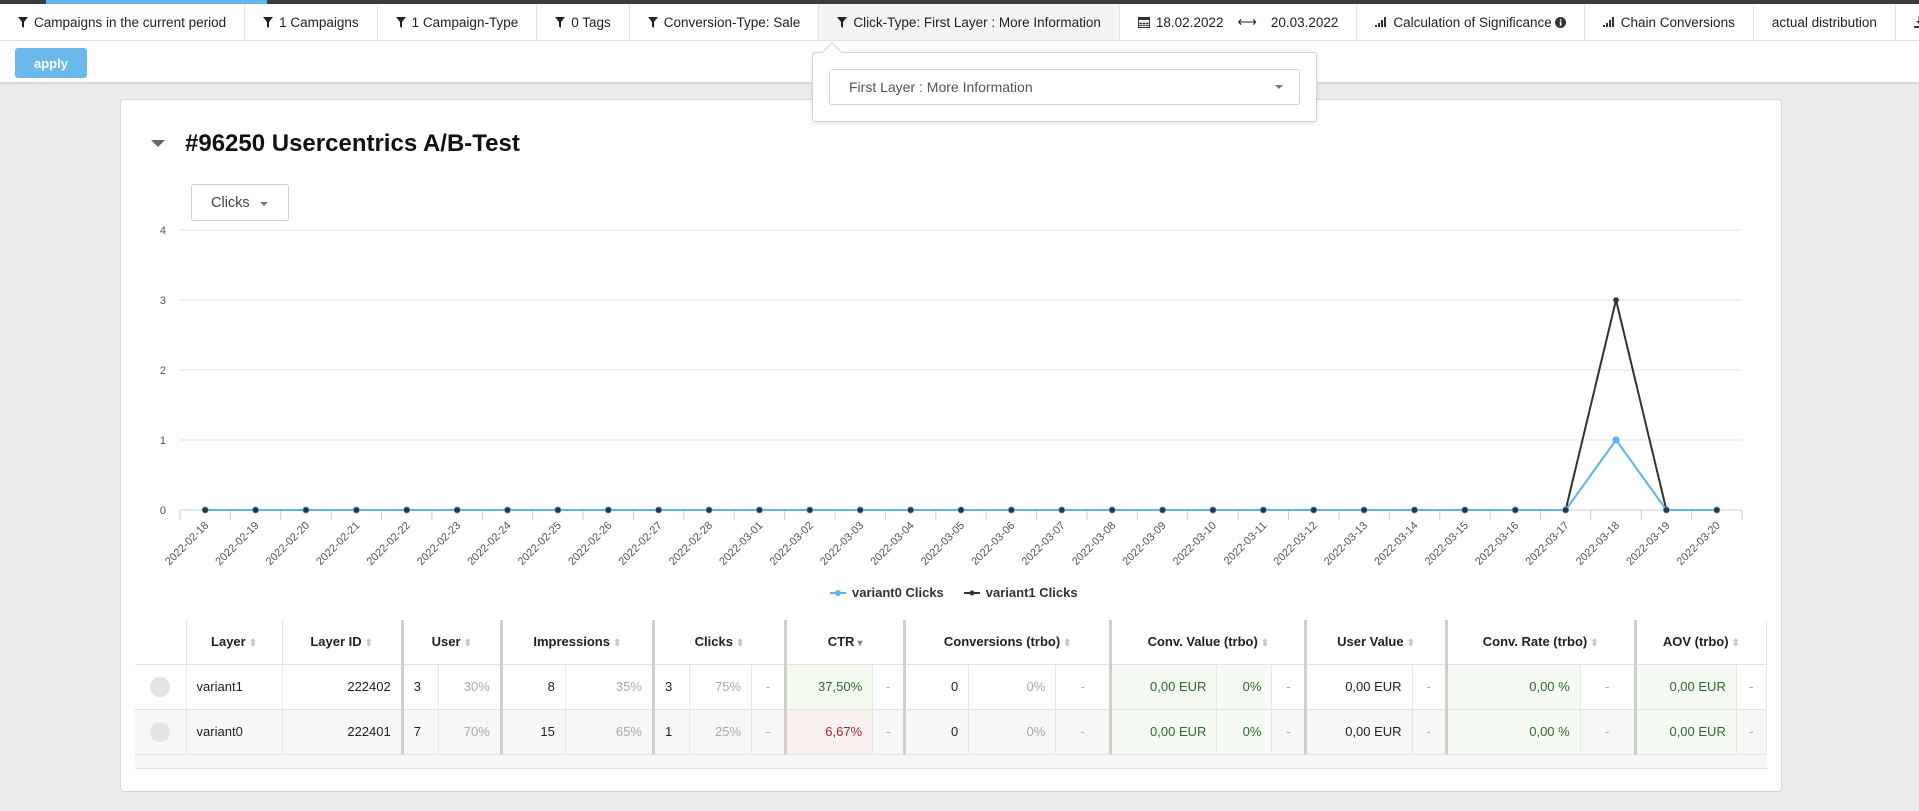  I want to click on col-header-layer-id: Layer ID ⬍, so click(342, 642).